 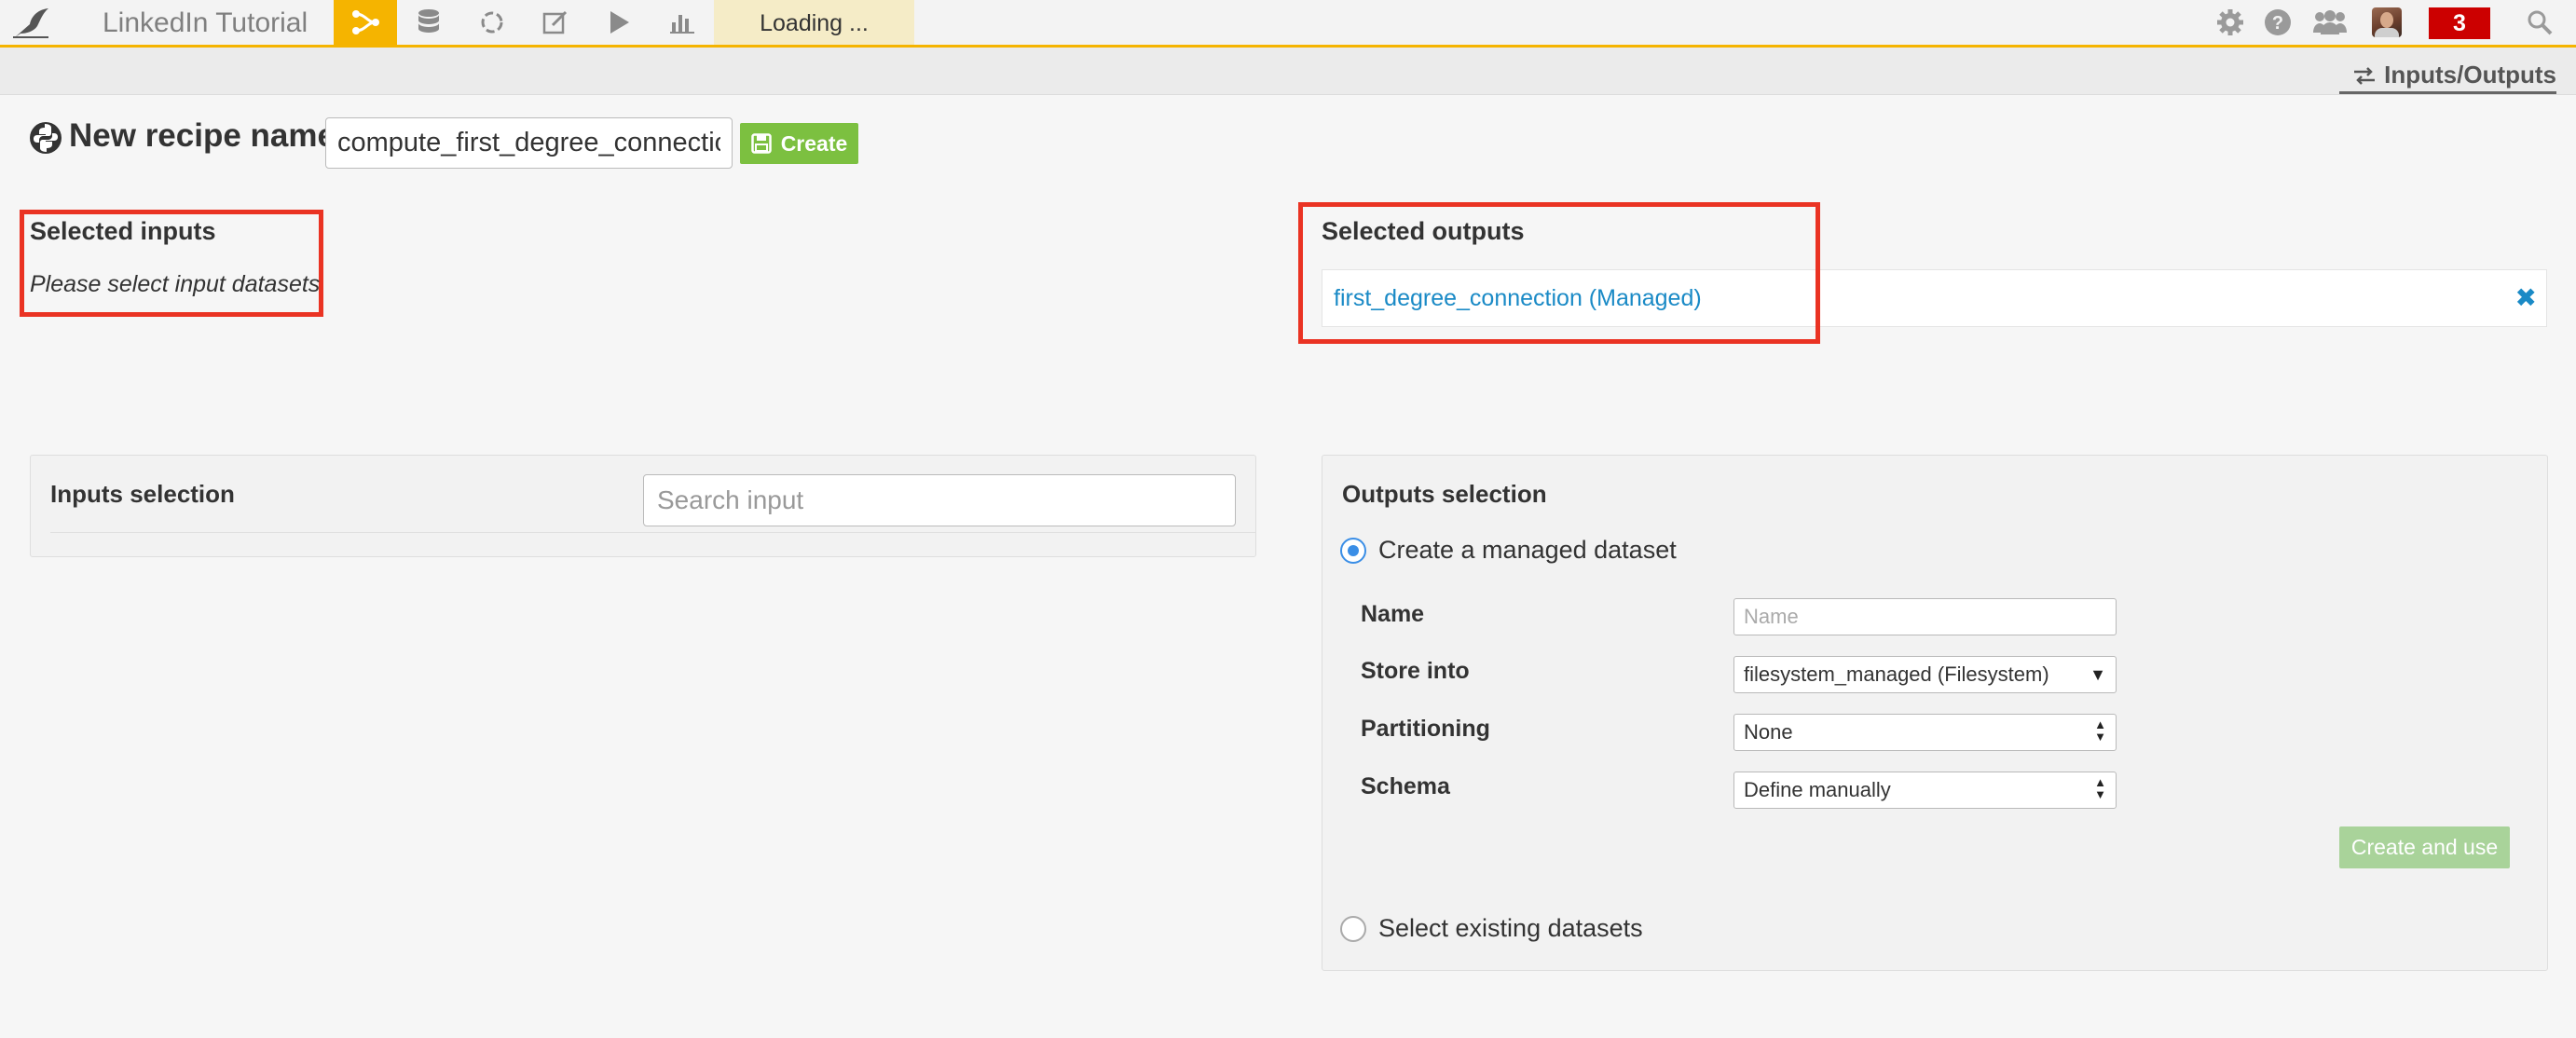 What do you see at coordinates (939, 500) in the screenshot?
I see `search-input` at bounding box center [939, 500].